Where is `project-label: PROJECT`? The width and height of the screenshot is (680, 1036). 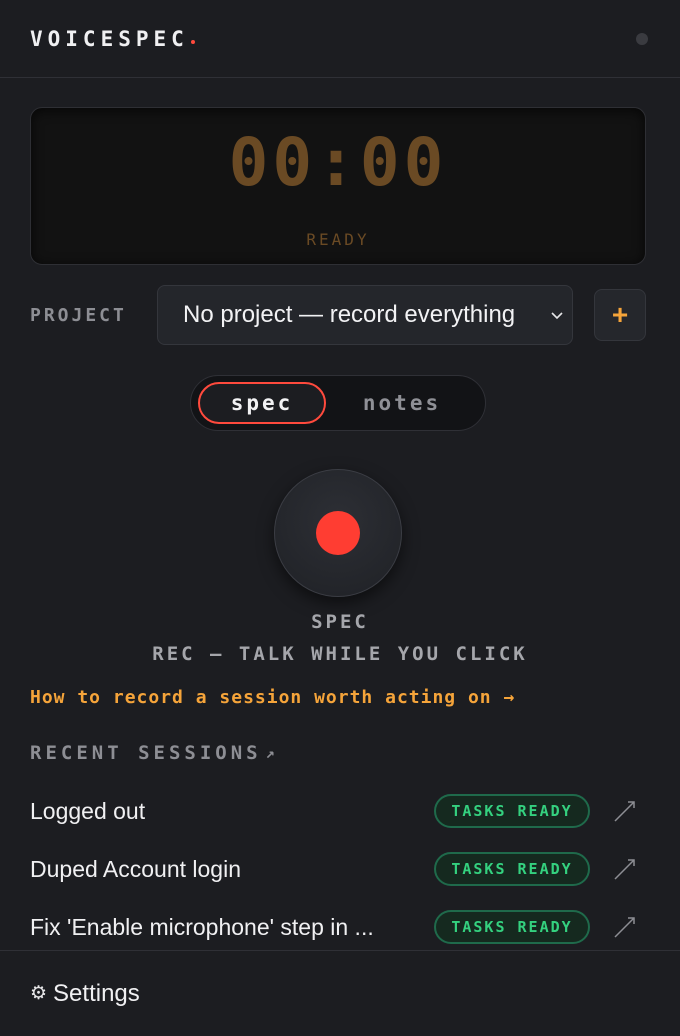
project-label: PROJECT is located at coordinates (78, 315).